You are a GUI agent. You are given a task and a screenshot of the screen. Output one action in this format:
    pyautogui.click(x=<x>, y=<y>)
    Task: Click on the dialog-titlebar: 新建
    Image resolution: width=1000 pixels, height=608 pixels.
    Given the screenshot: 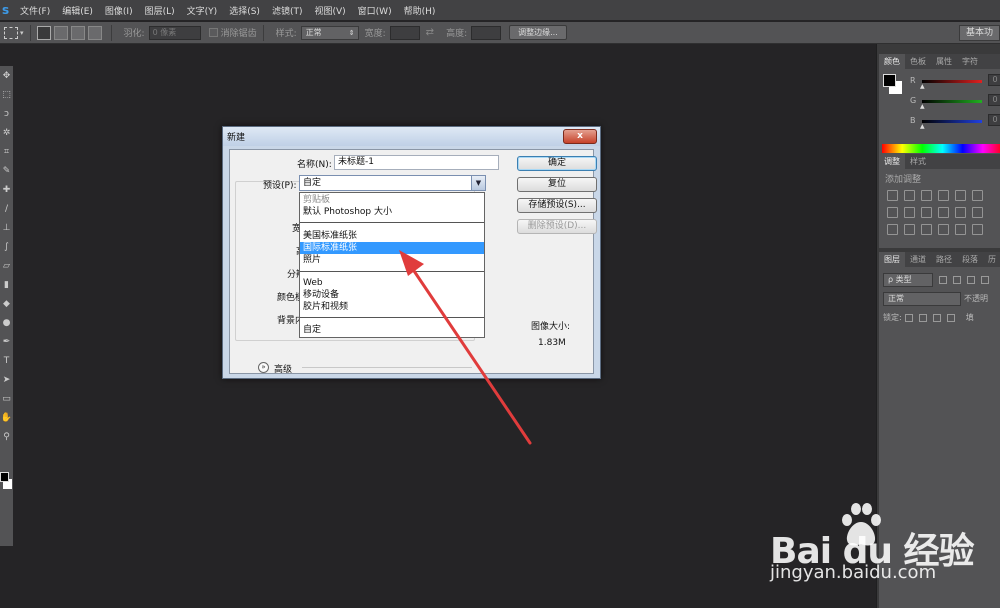 What is the action you would take?
    pyautogui.click(x=411, y=136)
    